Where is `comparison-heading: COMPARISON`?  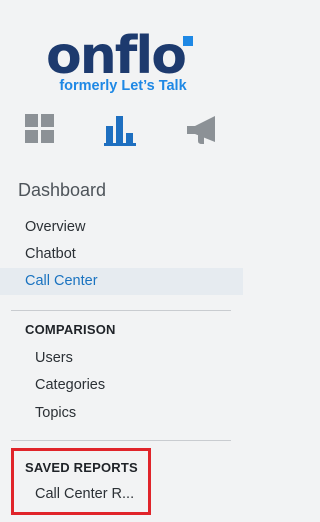 comparison-heading: COMPARISON is located at coordinates (70, 329).